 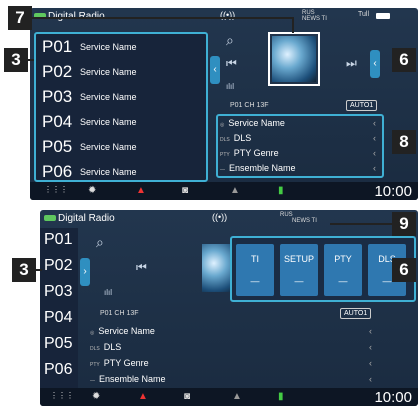 I want to click on callout-8: 8, so click(x=404, y=142).